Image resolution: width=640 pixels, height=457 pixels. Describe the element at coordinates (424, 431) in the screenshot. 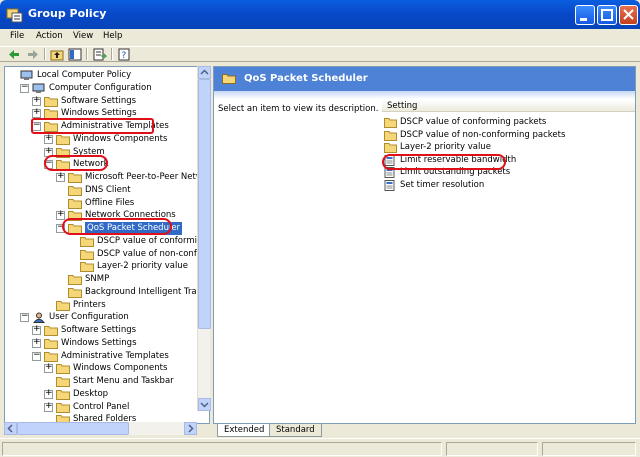

I see `view-tabs: Extended Standard` at that location.